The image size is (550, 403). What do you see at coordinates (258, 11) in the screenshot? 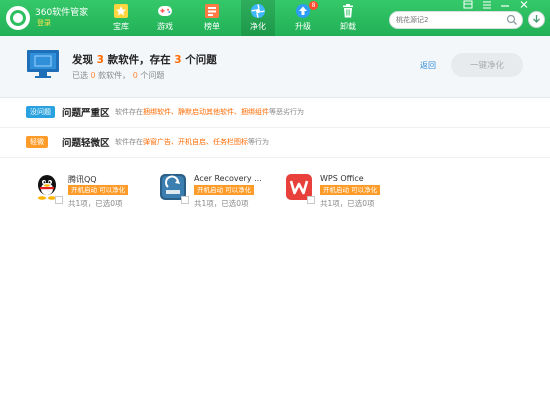
I see `purify-icon` at bounding box center [258, 11].